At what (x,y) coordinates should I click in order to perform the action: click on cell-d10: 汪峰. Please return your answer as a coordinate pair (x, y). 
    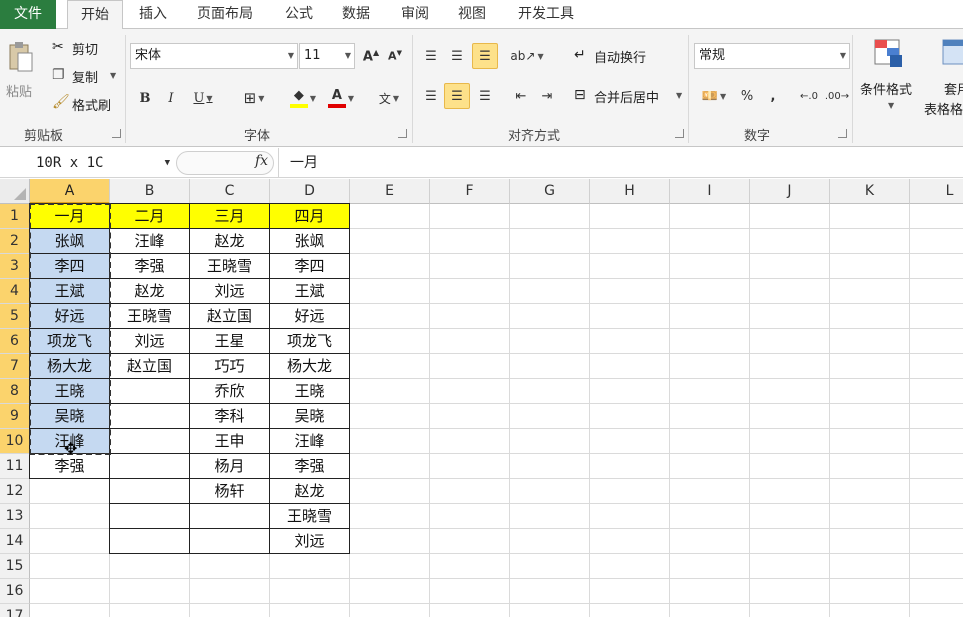
    Looking at the image, I should click on (309, 441).